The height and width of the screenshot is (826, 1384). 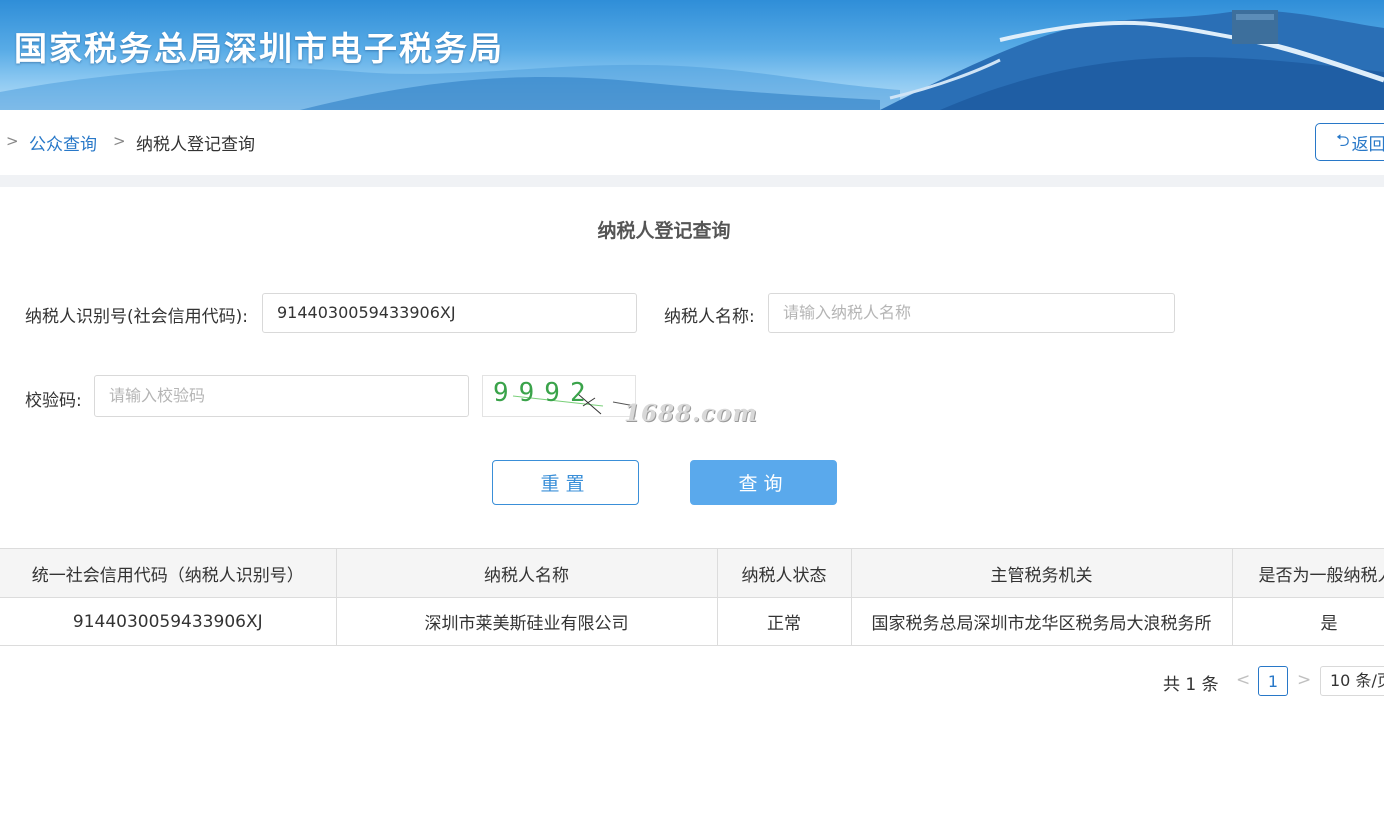 What do you see at coordinates (971, 313) in the screenshot?
I see `taxpayer-name-input: 请输入纳税人名称` at bounding box center [971, 313].